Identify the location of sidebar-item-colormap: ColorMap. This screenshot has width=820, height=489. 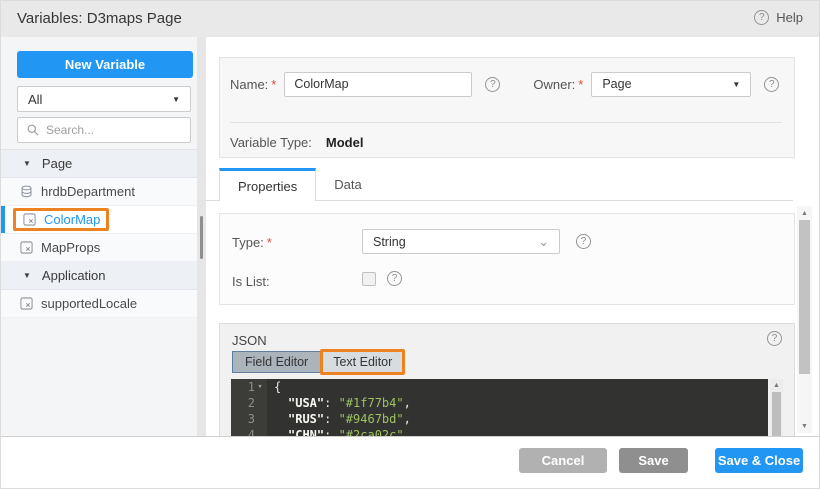
(99, 220).